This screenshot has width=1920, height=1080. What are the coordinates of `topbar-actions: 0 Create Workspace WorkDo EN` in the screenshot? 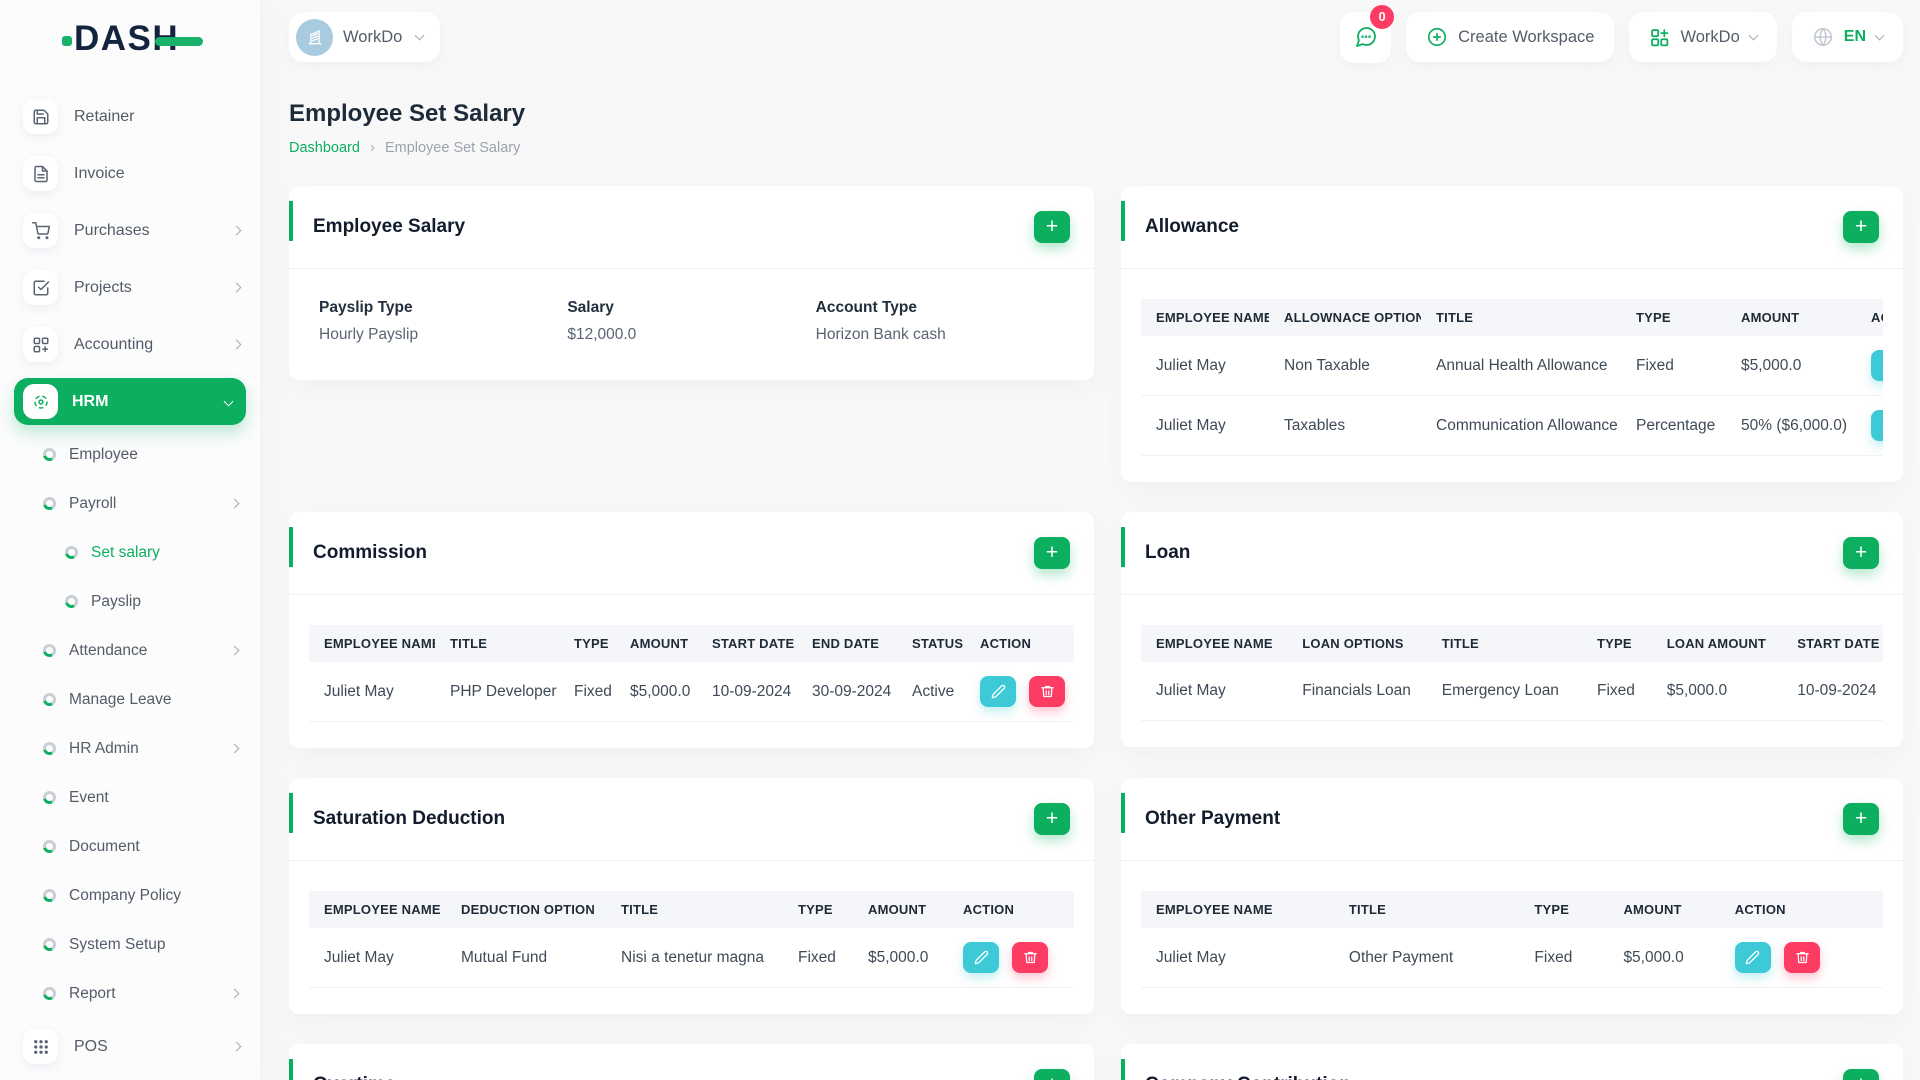 It's located at (1621, 33).